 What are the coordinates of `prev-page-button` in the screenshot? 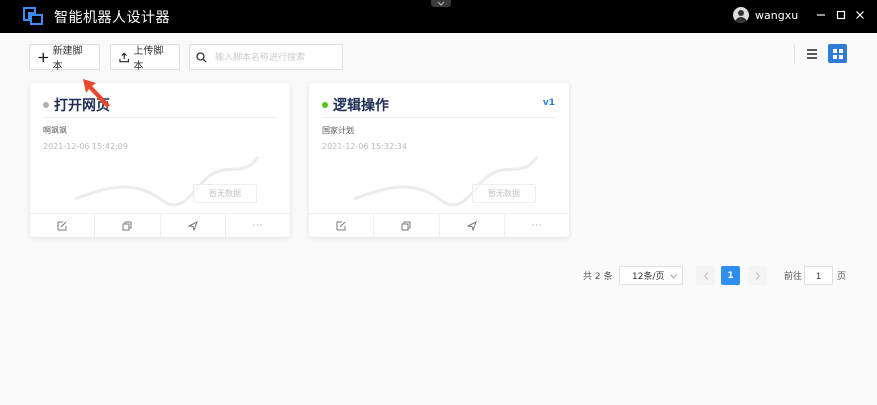 It's located at (705, 275).